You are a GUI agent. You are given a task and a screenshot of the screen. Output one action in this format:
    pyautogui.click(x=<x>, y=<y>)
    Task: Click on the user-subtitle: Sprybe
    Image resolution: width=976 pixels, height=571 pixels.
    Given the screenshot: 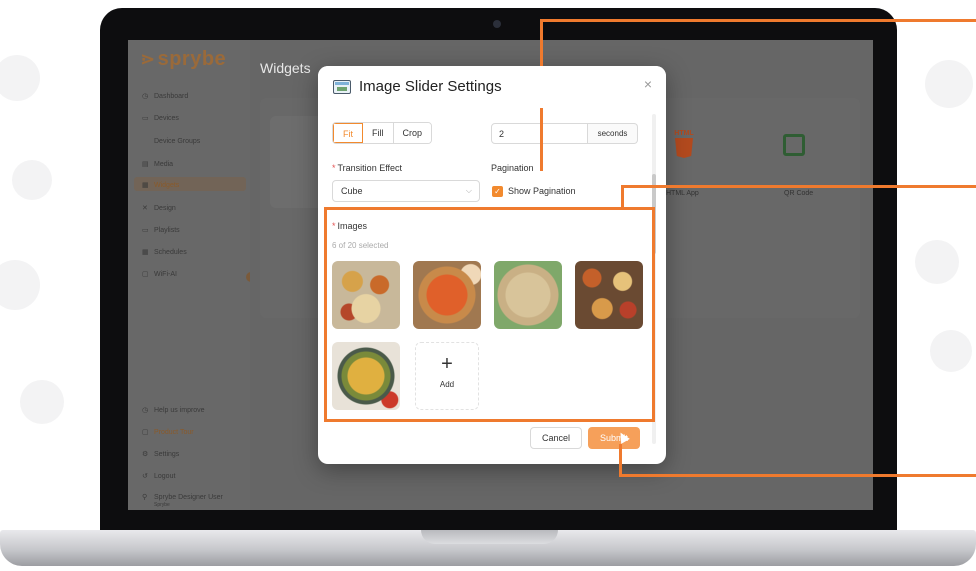 What is the action you would take?
    pyautogui.click(x=162, y=505)
    